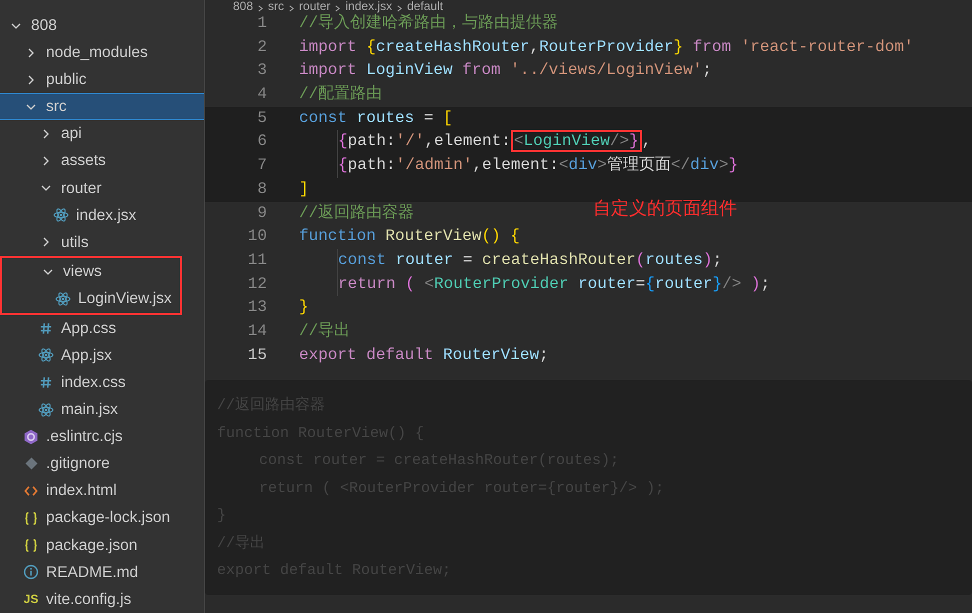  What do you see at coordinates (31, 572) in the screenshot?
I see `info-icon` at bounding box center [31, 572].